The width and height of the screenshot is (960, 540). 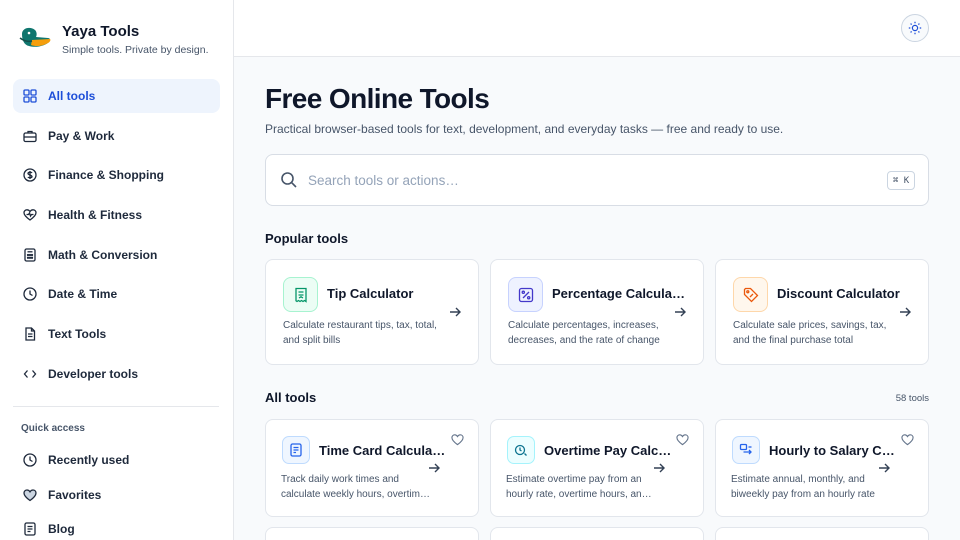 I want to click on sidebar-item-recently-used: Recently used, so click(x=116, y=460).